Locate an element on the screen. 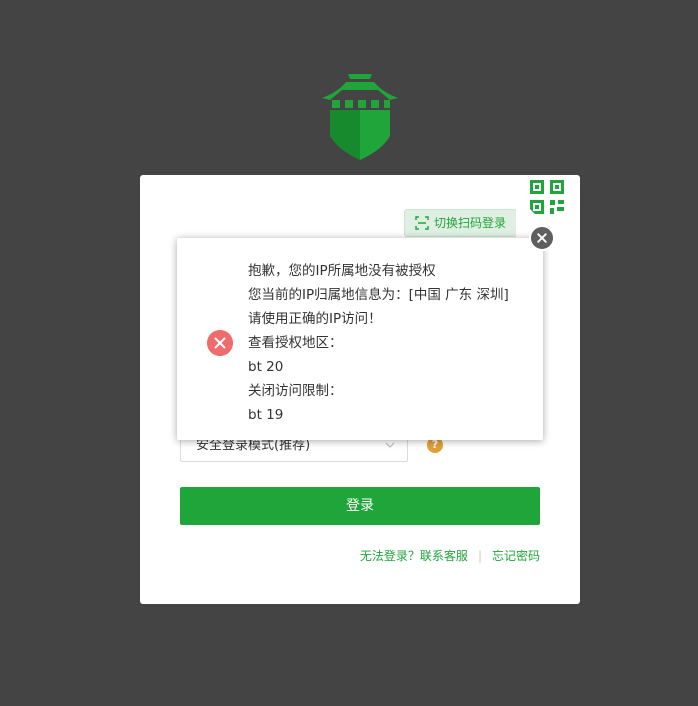 The image size is (698, 706). dialog-line: 您当前的IP归属地信息为：[中国 广东 深圳] is located at coordinates (378, 295).